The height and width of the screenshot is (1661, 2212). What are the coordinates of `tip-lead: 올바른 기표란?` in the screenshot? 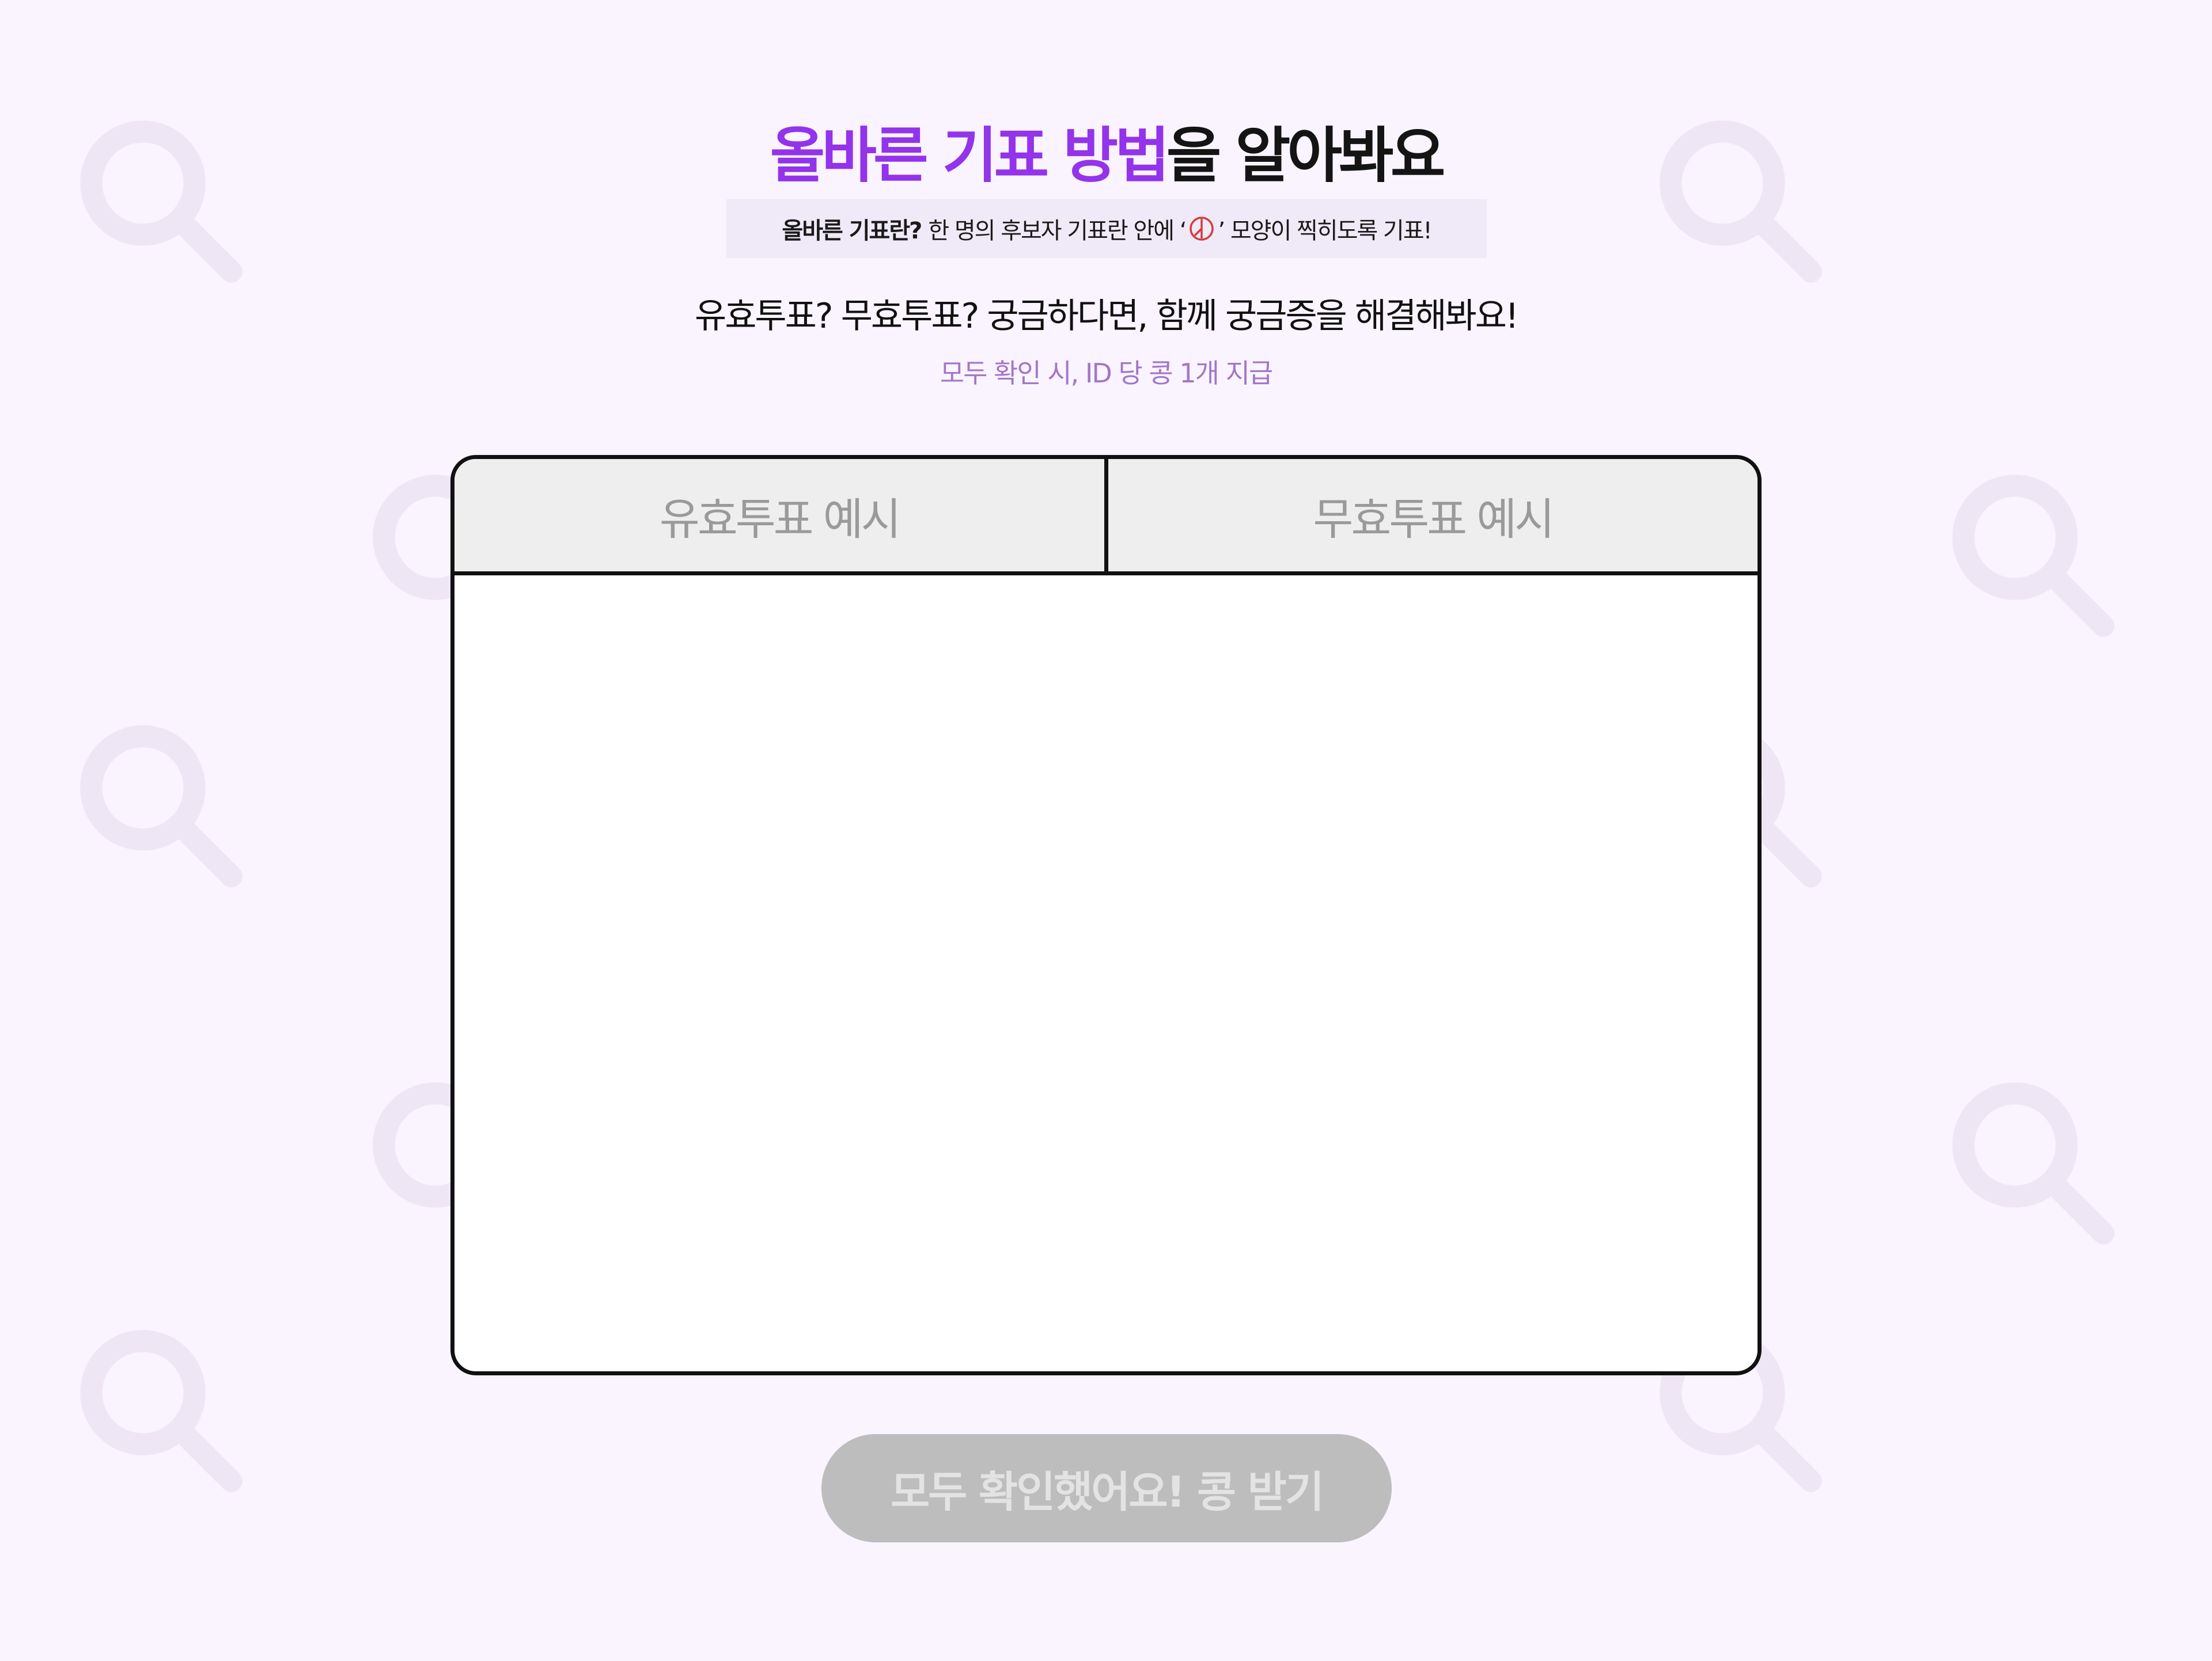 It's located at (852, 231).